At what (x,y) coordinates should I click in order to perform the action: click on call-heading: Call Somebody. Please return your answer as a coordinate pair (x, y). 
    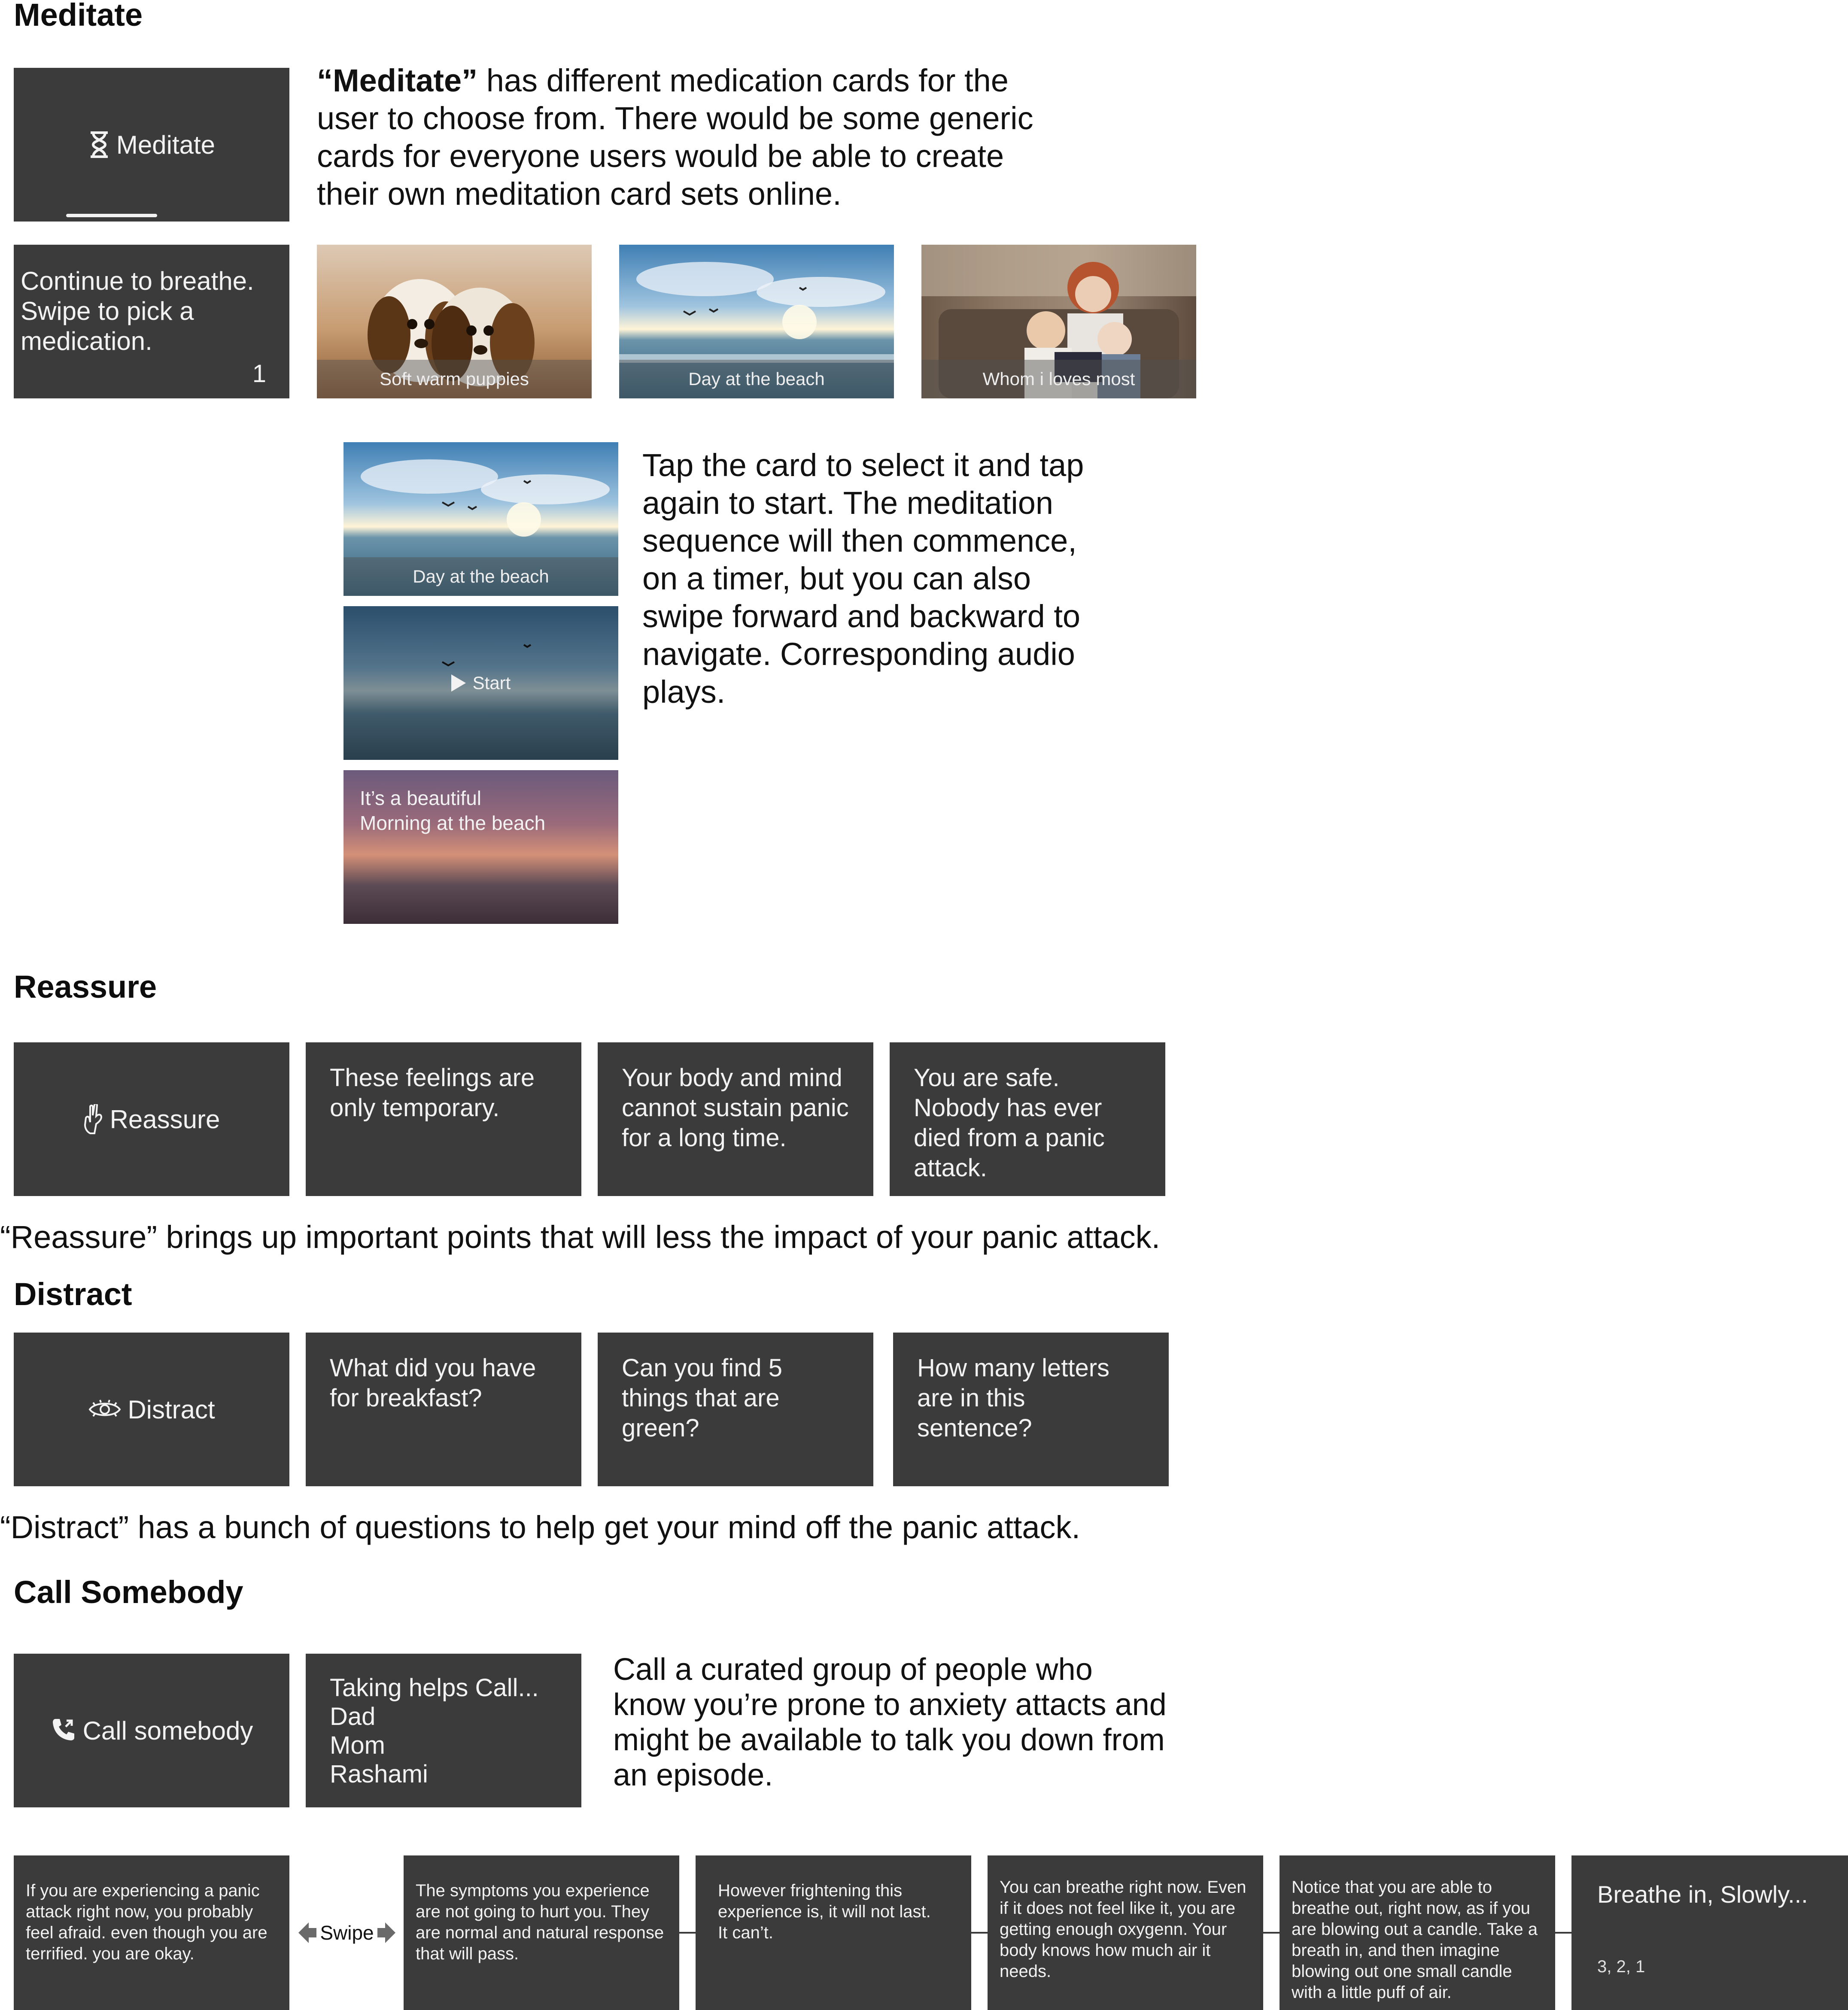
    Looking at the image, I should click on (128, 1592).